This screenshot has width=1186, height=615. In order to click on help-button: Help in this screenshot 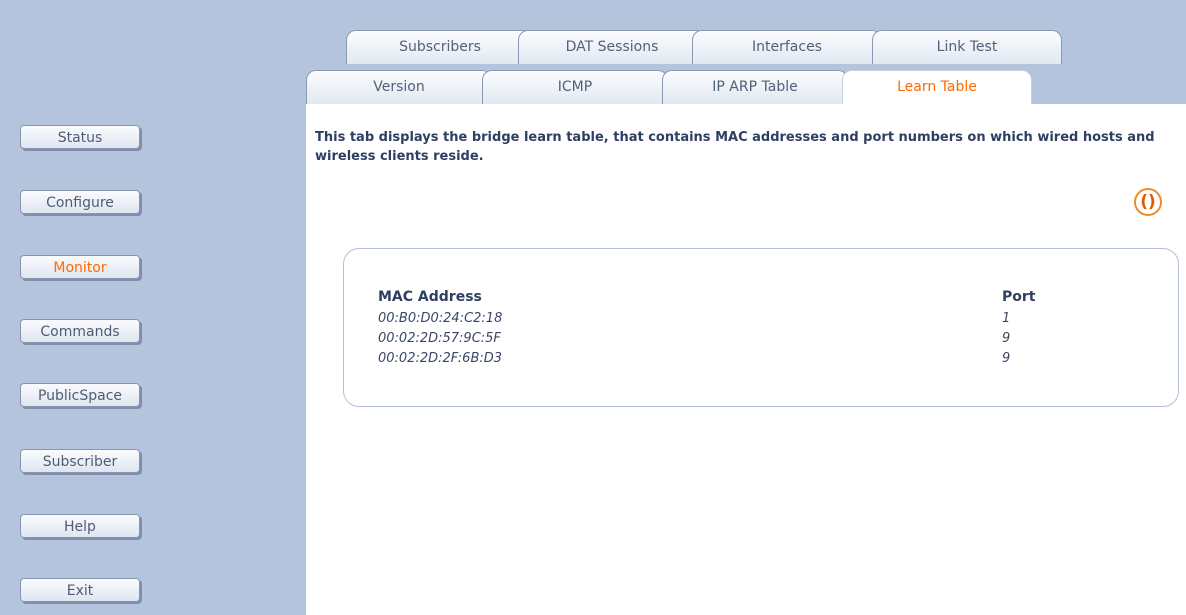, I will do `click(80, 526)`.